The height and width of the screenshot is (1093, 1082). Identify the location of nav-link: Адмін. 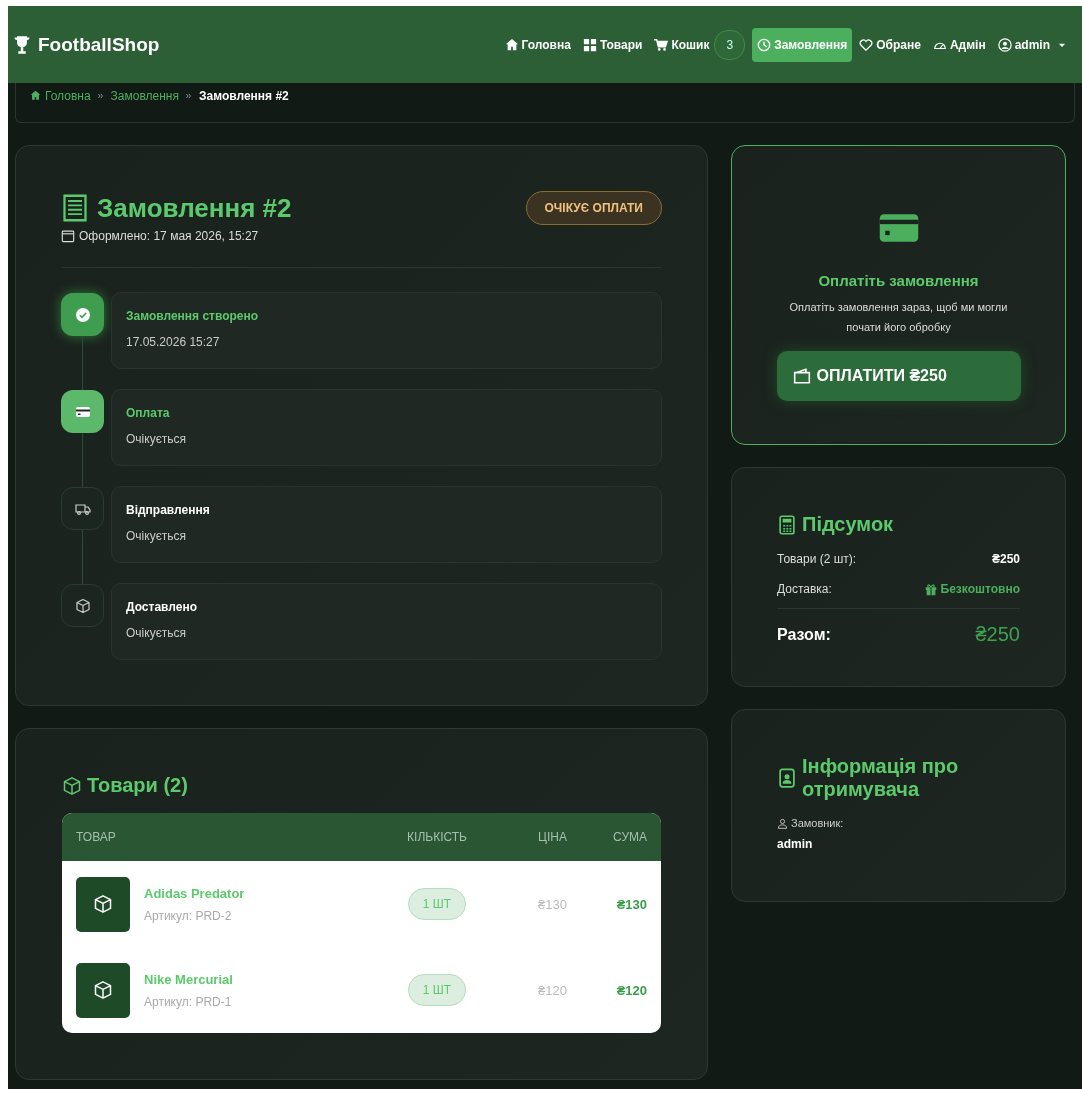
(959, 44).